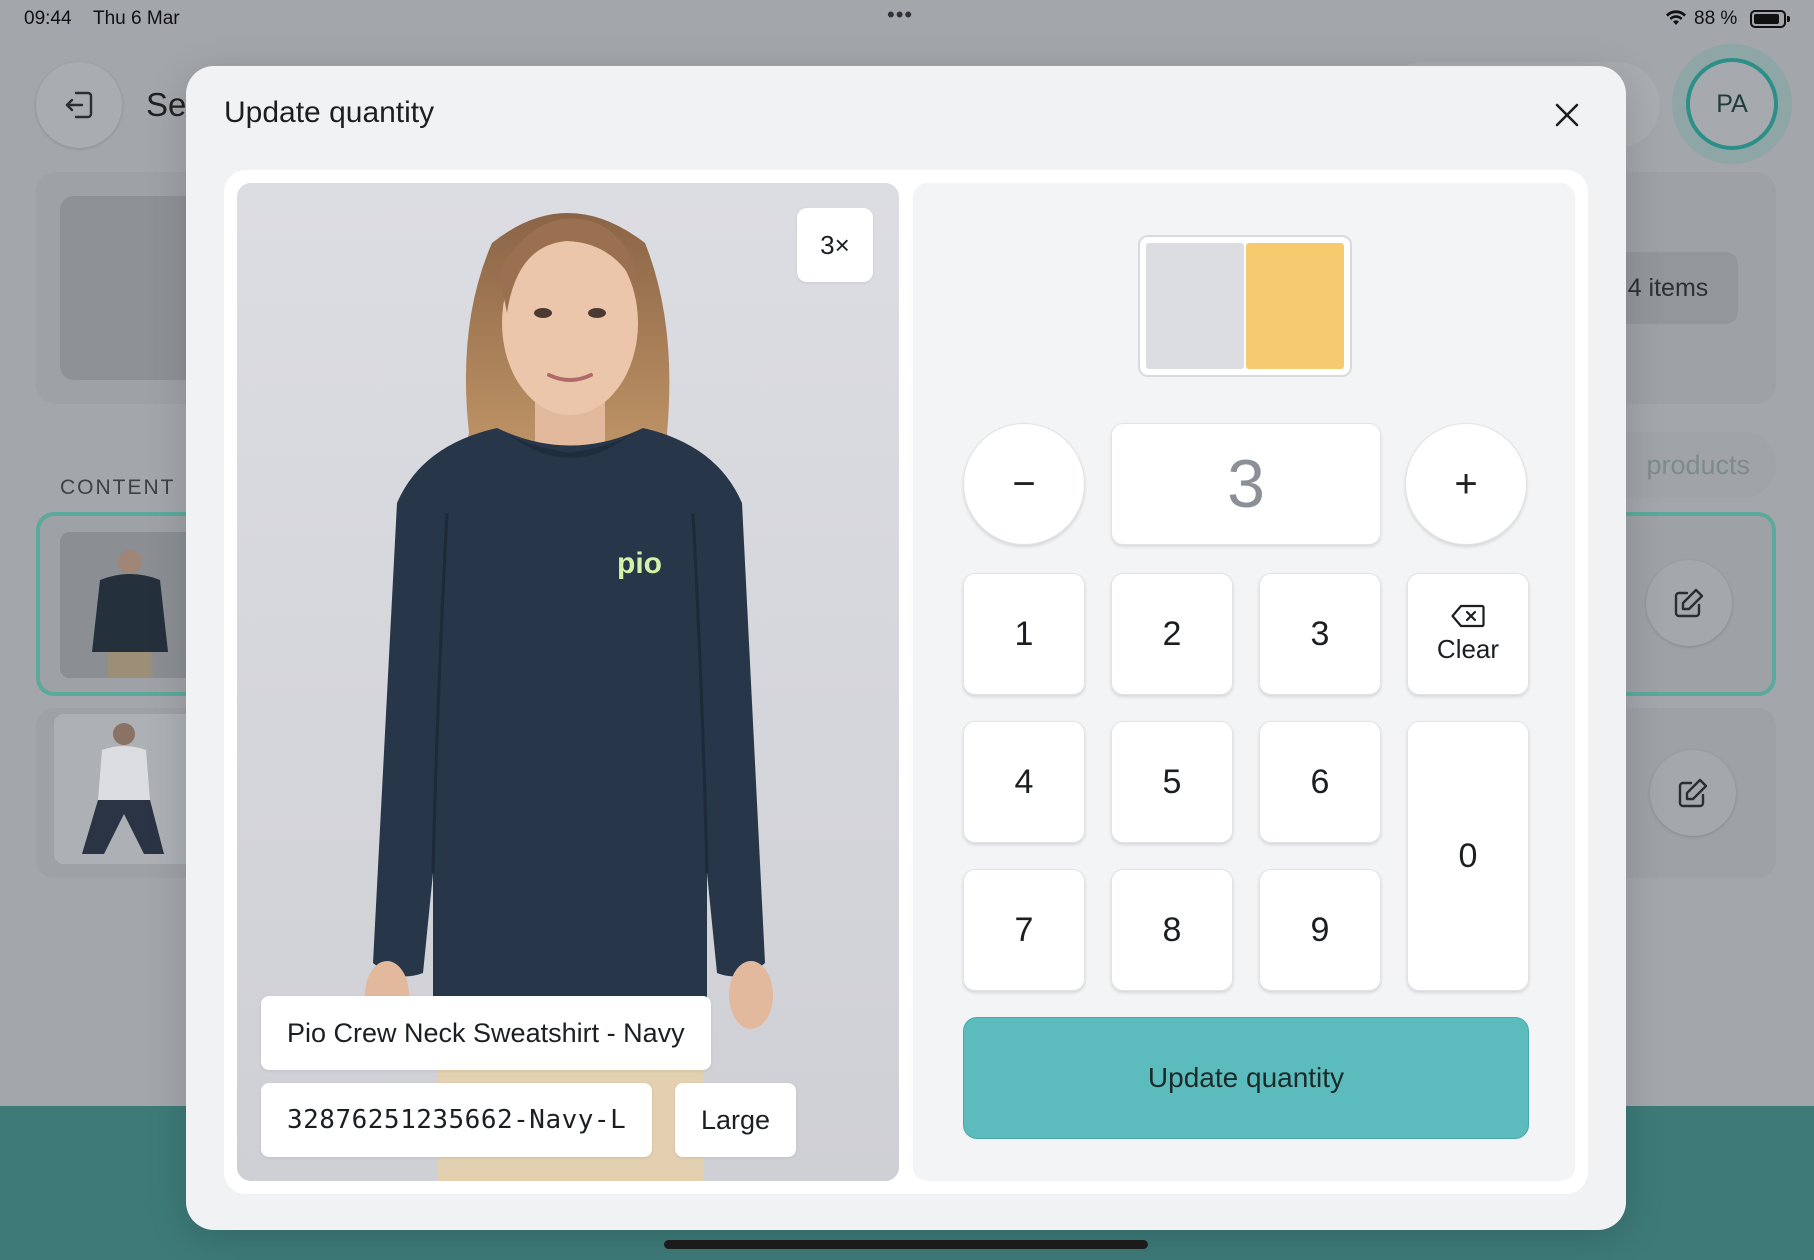 The image size is (1814, 1260). What do you see at coordinates (1468, 615) in the screenshot?
I see `backspace-icon` at bounding box center [1468, 615].